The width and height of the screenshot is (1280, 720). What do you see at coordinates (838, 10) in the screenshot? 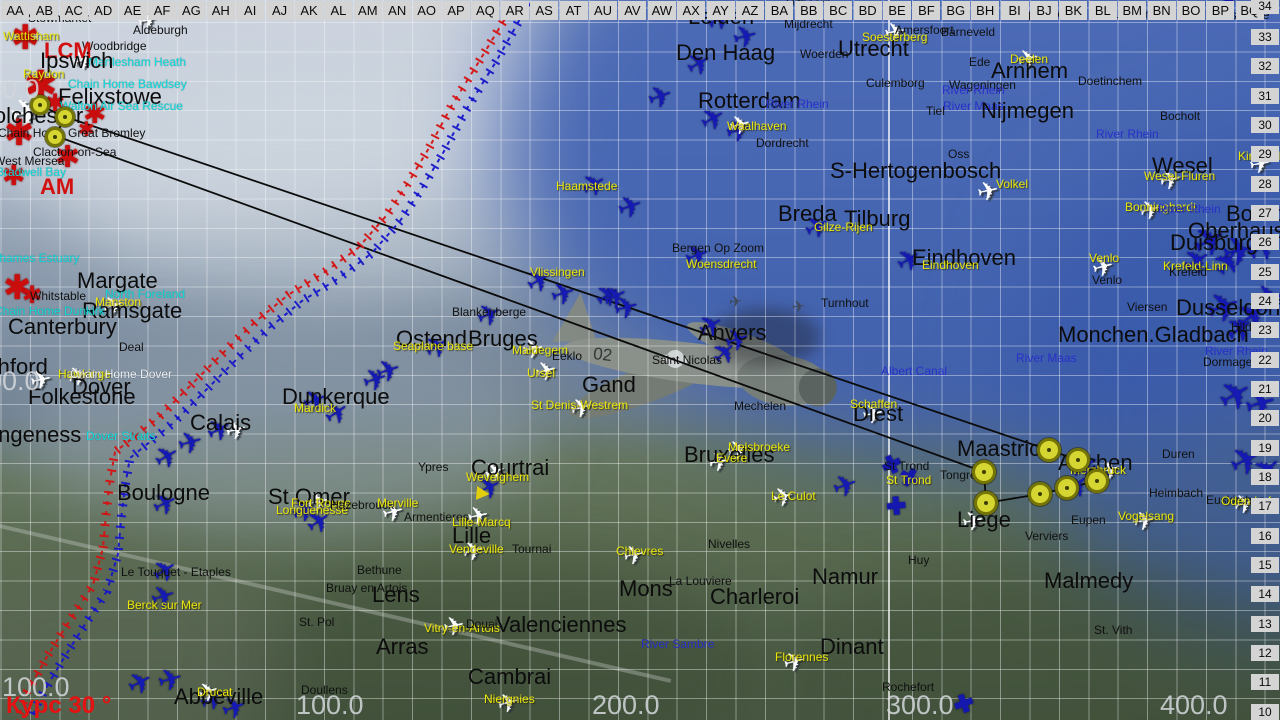
I see `grid-column-label: BC` at bounding box center [838, 10].